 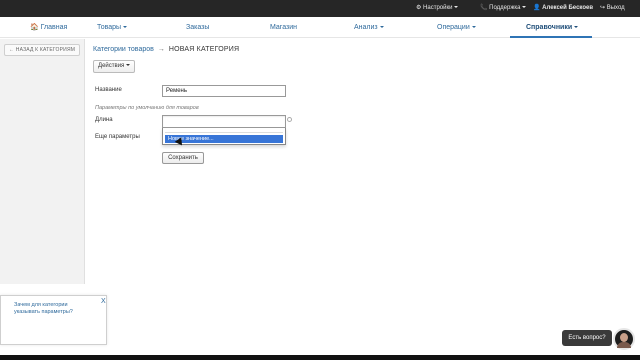 I want to click on close-icon: X, so click(x=103, y=301).